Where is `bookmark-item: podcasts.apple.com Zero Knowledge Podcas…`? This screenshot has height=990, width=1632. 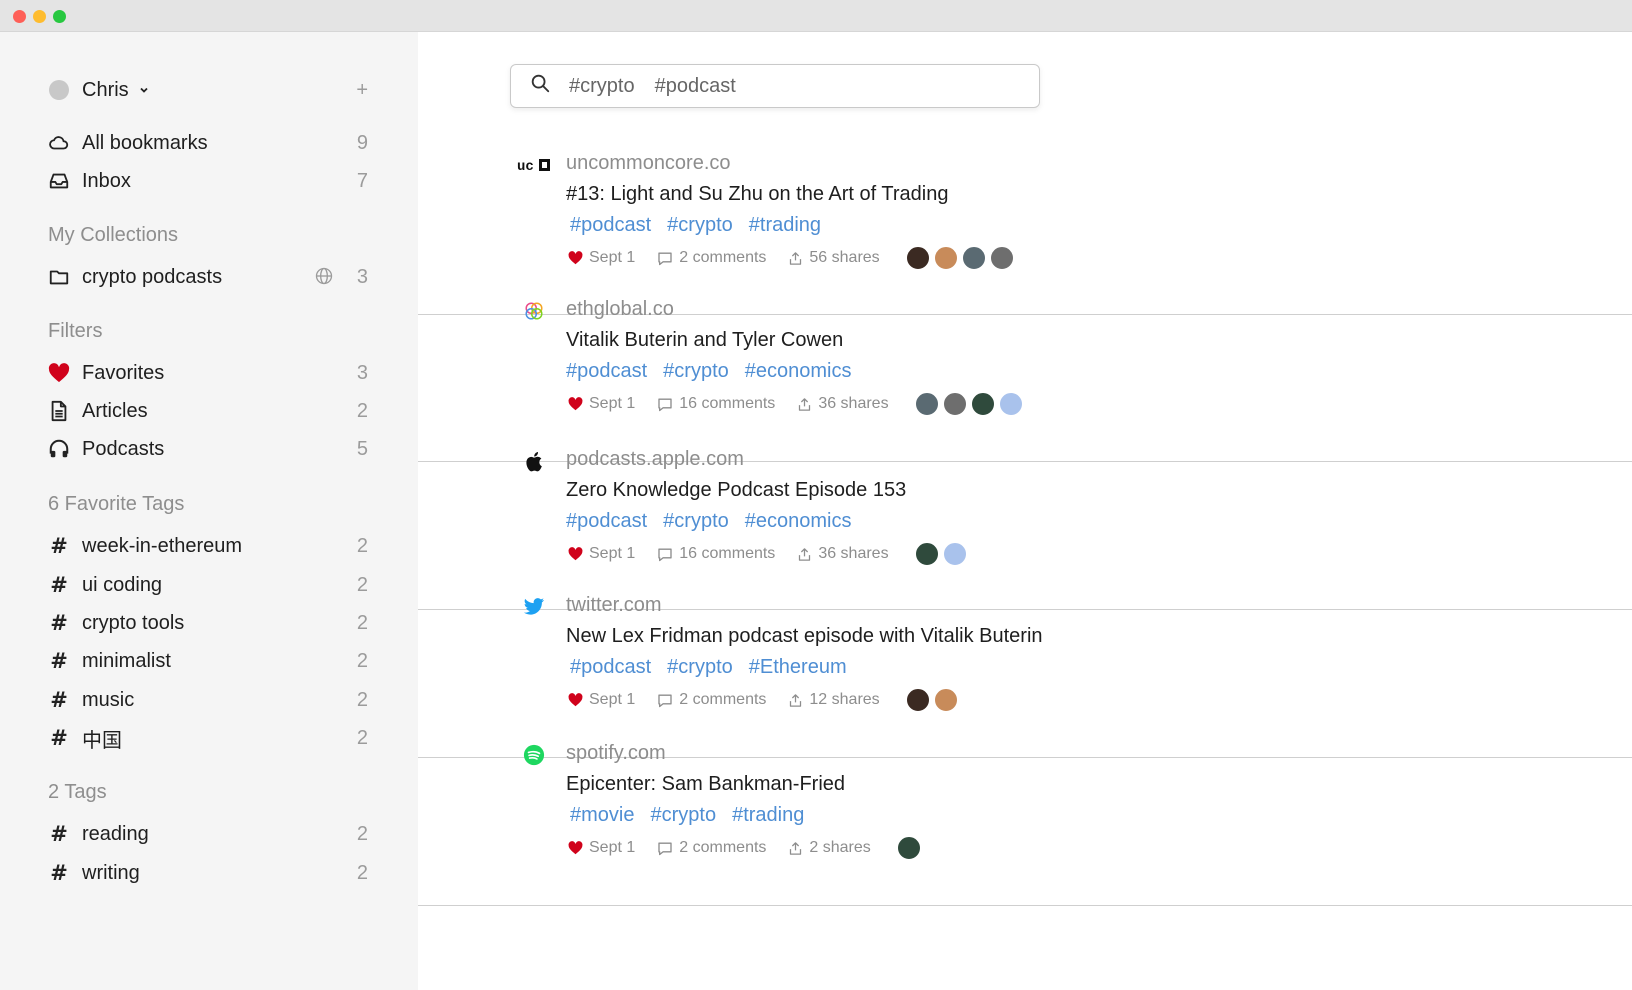
bookmark-item: podcasts.apple.com Zero Knowledge Podcas… is located at coordinates (1025, 528).